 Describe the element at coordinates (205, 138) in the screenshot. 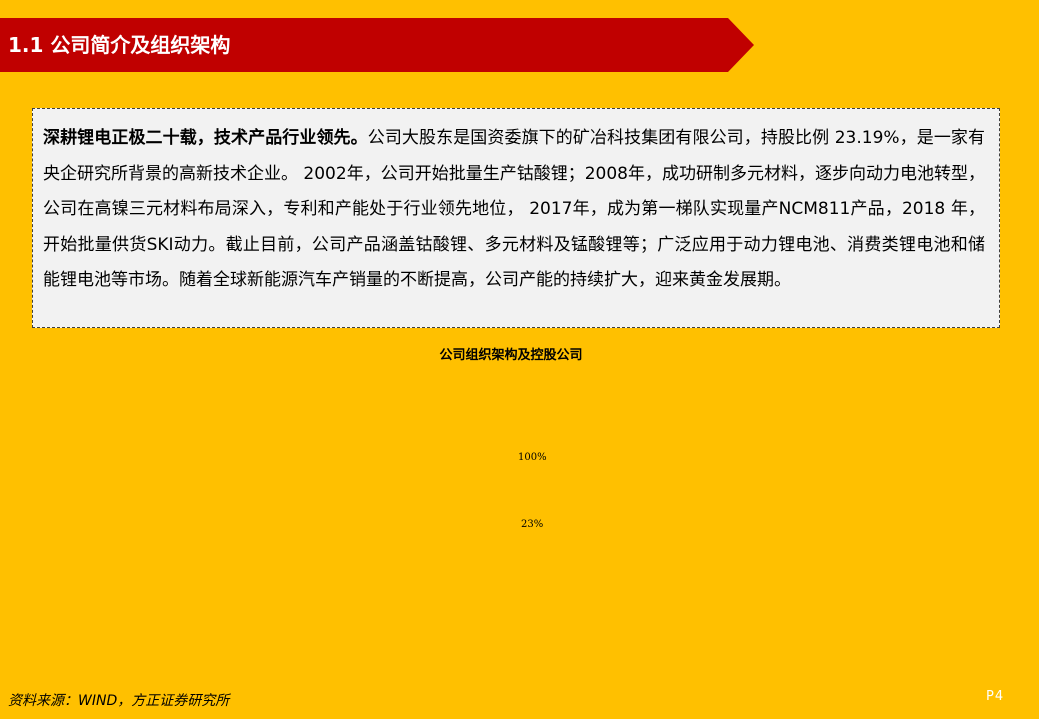

I see `summary-lead: 深耕锂电正极二十载，技术产品行业领先。` at that location.